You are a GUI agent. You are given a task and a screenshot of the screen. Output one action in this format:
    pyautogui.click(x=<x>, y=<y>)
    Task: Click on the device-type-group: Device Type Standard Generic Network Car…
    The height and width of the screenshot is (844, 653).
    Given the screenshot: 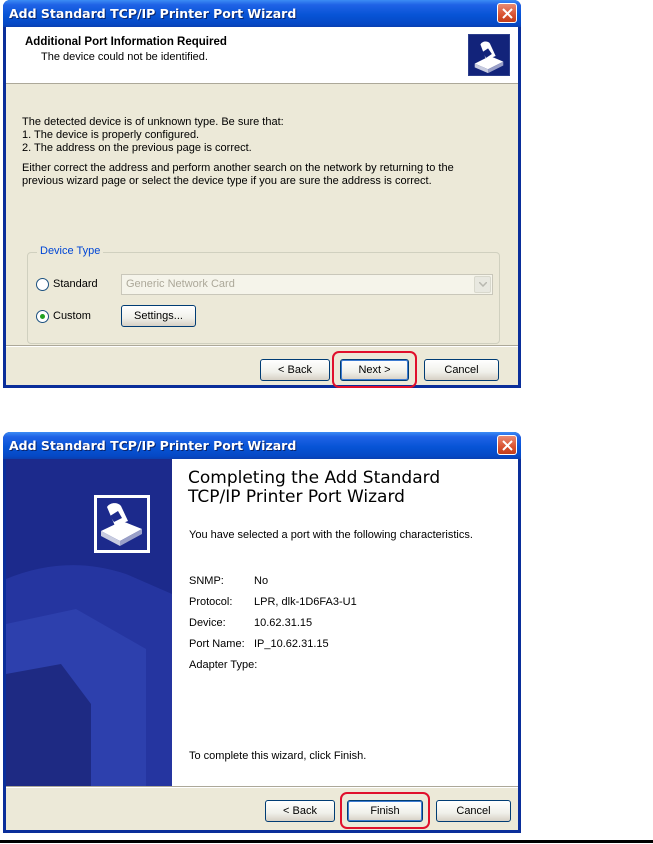 What is the action you would take?
    pyautogui.click(x=263, y=294)
    